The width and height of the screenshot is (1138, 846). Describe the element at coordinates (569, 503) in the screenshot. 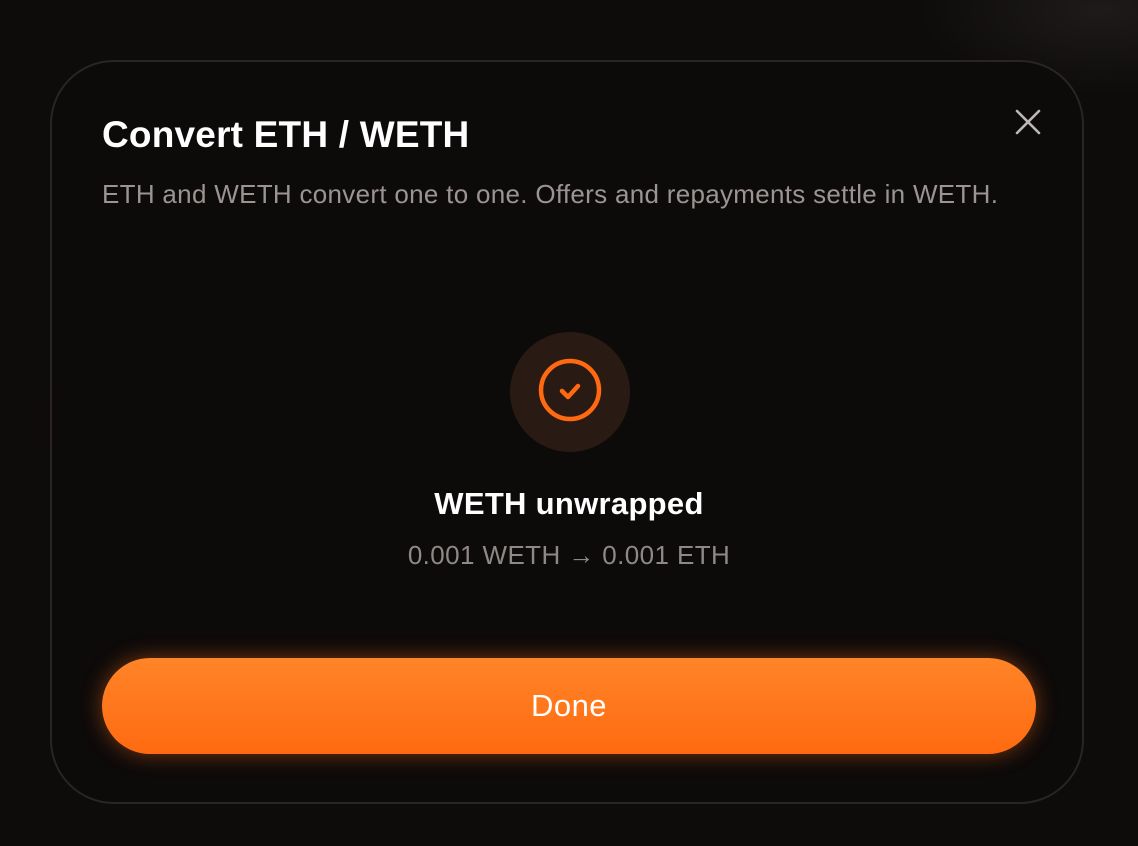

I see `status-title: WETH unwrapped` at that location.